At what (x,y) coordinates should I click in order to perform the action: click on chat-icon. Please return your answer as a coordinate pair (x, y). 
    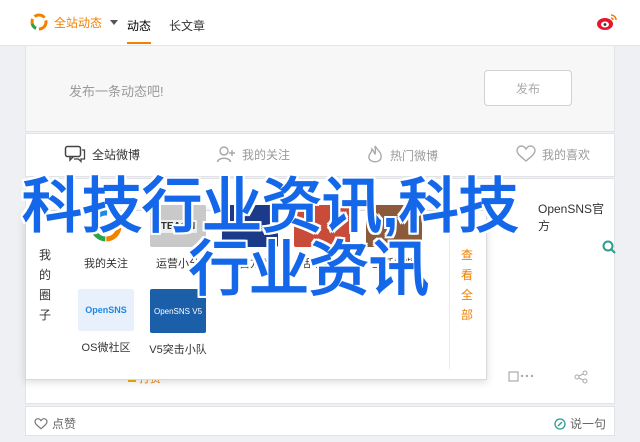
    Looking at the image, I should click on (75, 154).